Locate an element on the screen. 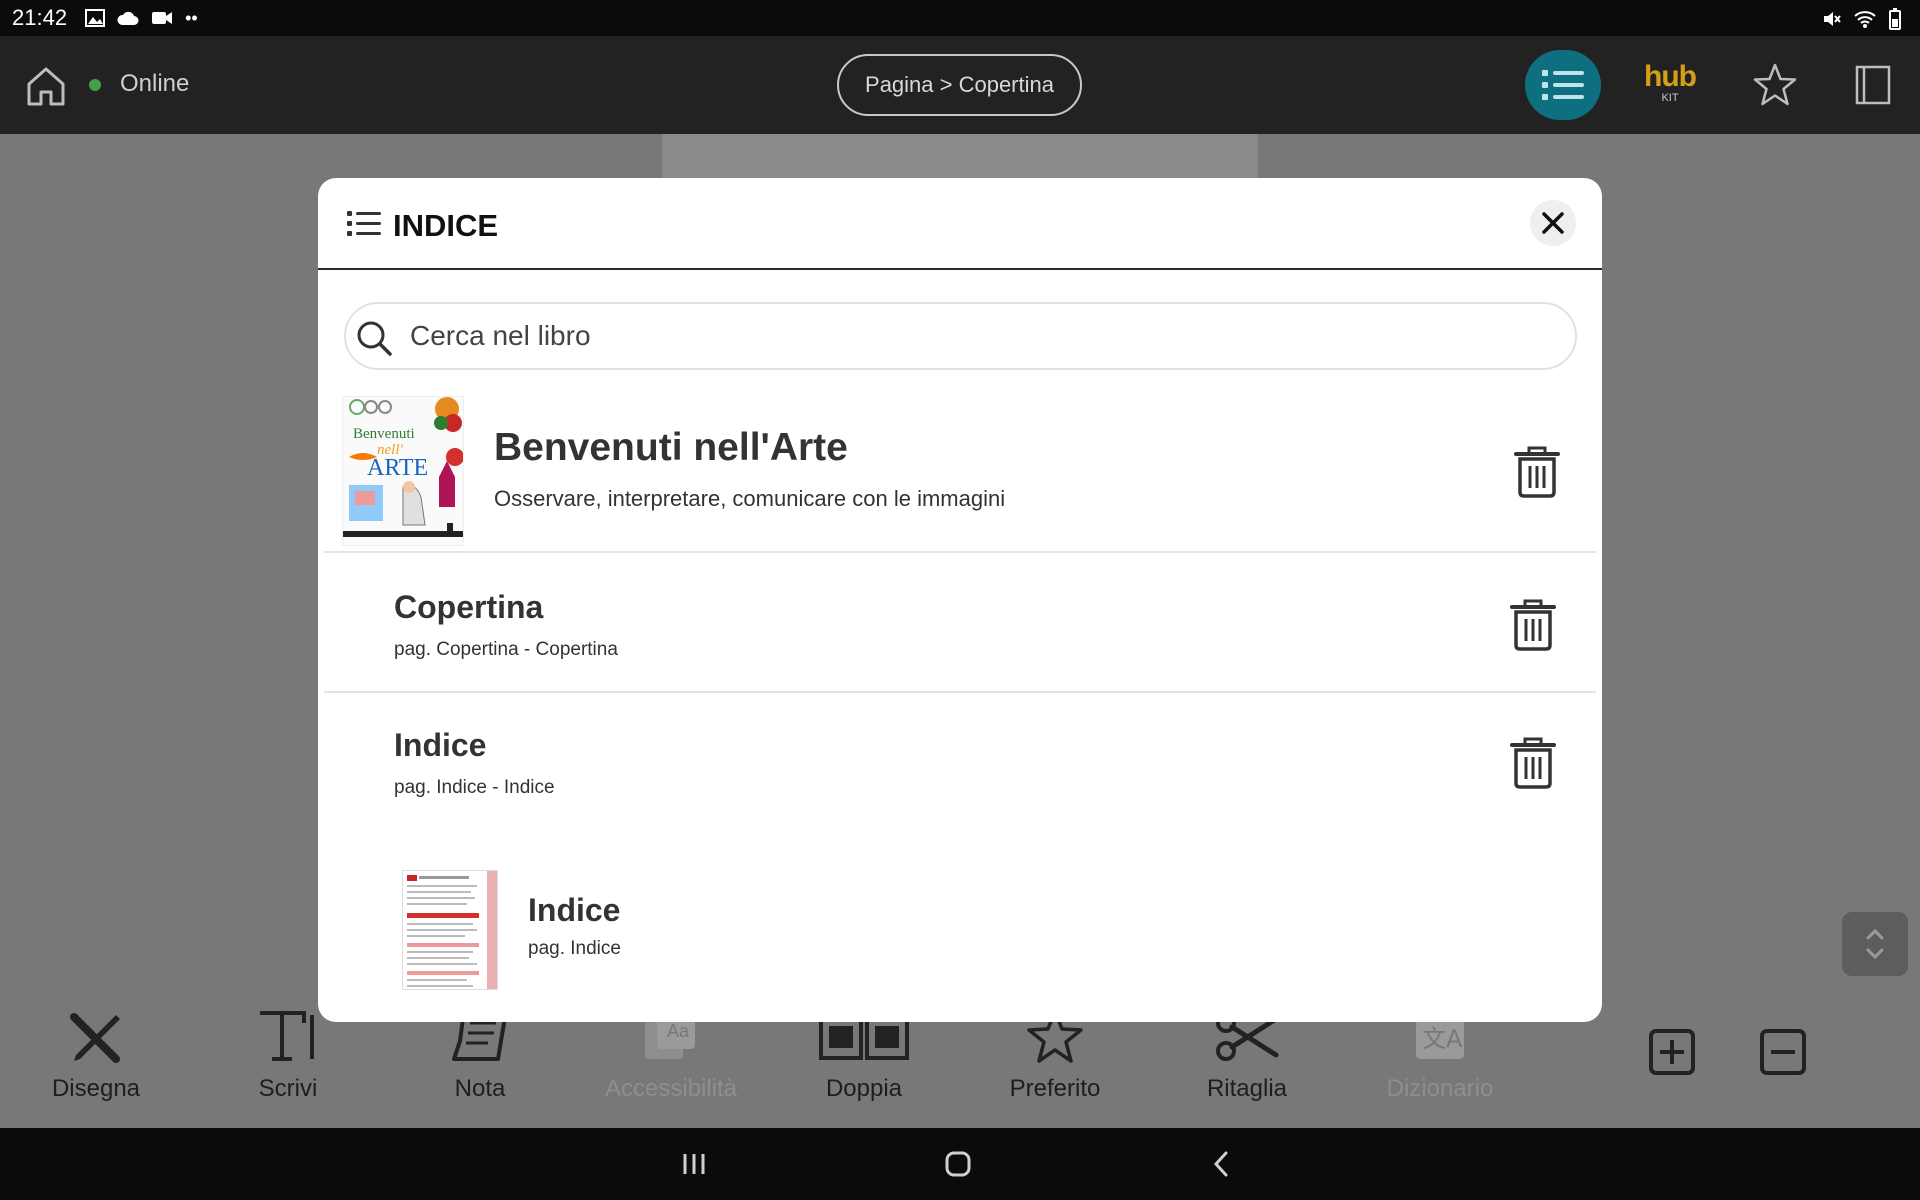 The height and width of the screenshot is (1200, 1920). entry-subtitle: pag. Indice - Indice is located at coordinates (474, 787).